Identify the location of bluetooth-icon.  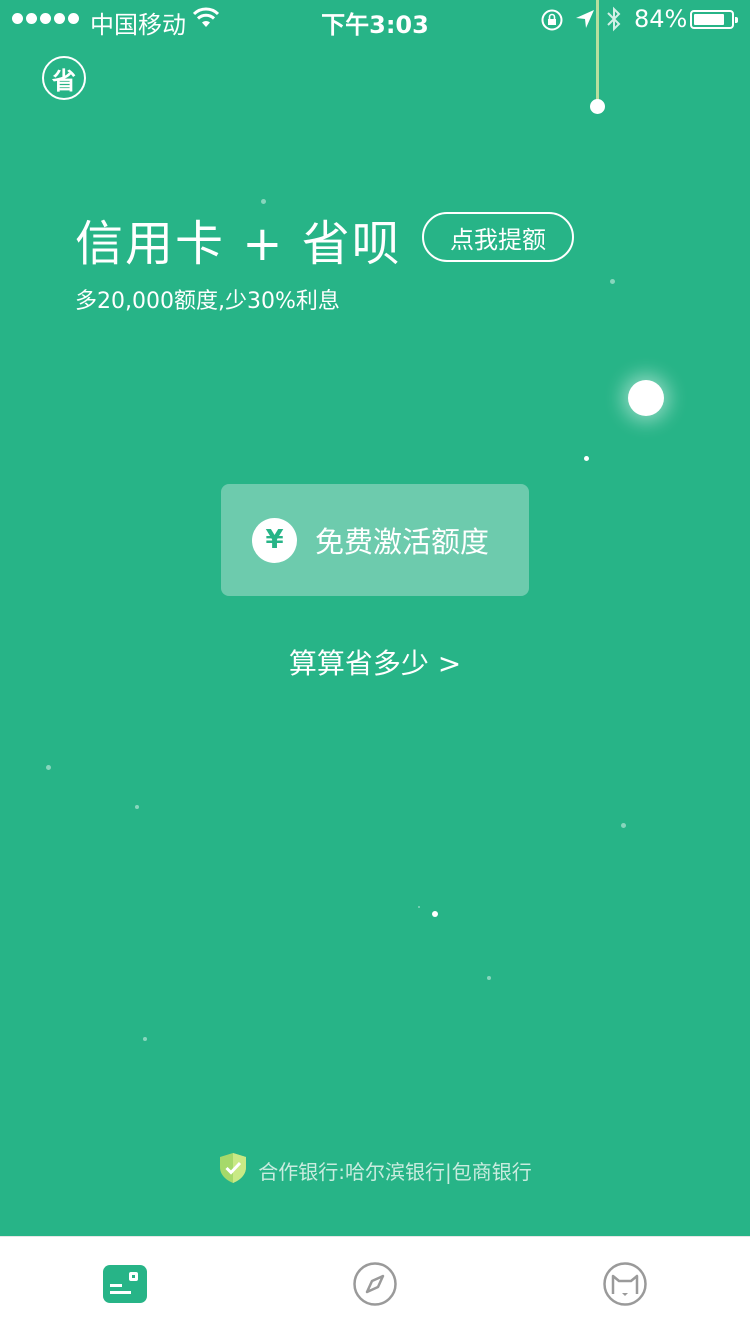
(614, 22).